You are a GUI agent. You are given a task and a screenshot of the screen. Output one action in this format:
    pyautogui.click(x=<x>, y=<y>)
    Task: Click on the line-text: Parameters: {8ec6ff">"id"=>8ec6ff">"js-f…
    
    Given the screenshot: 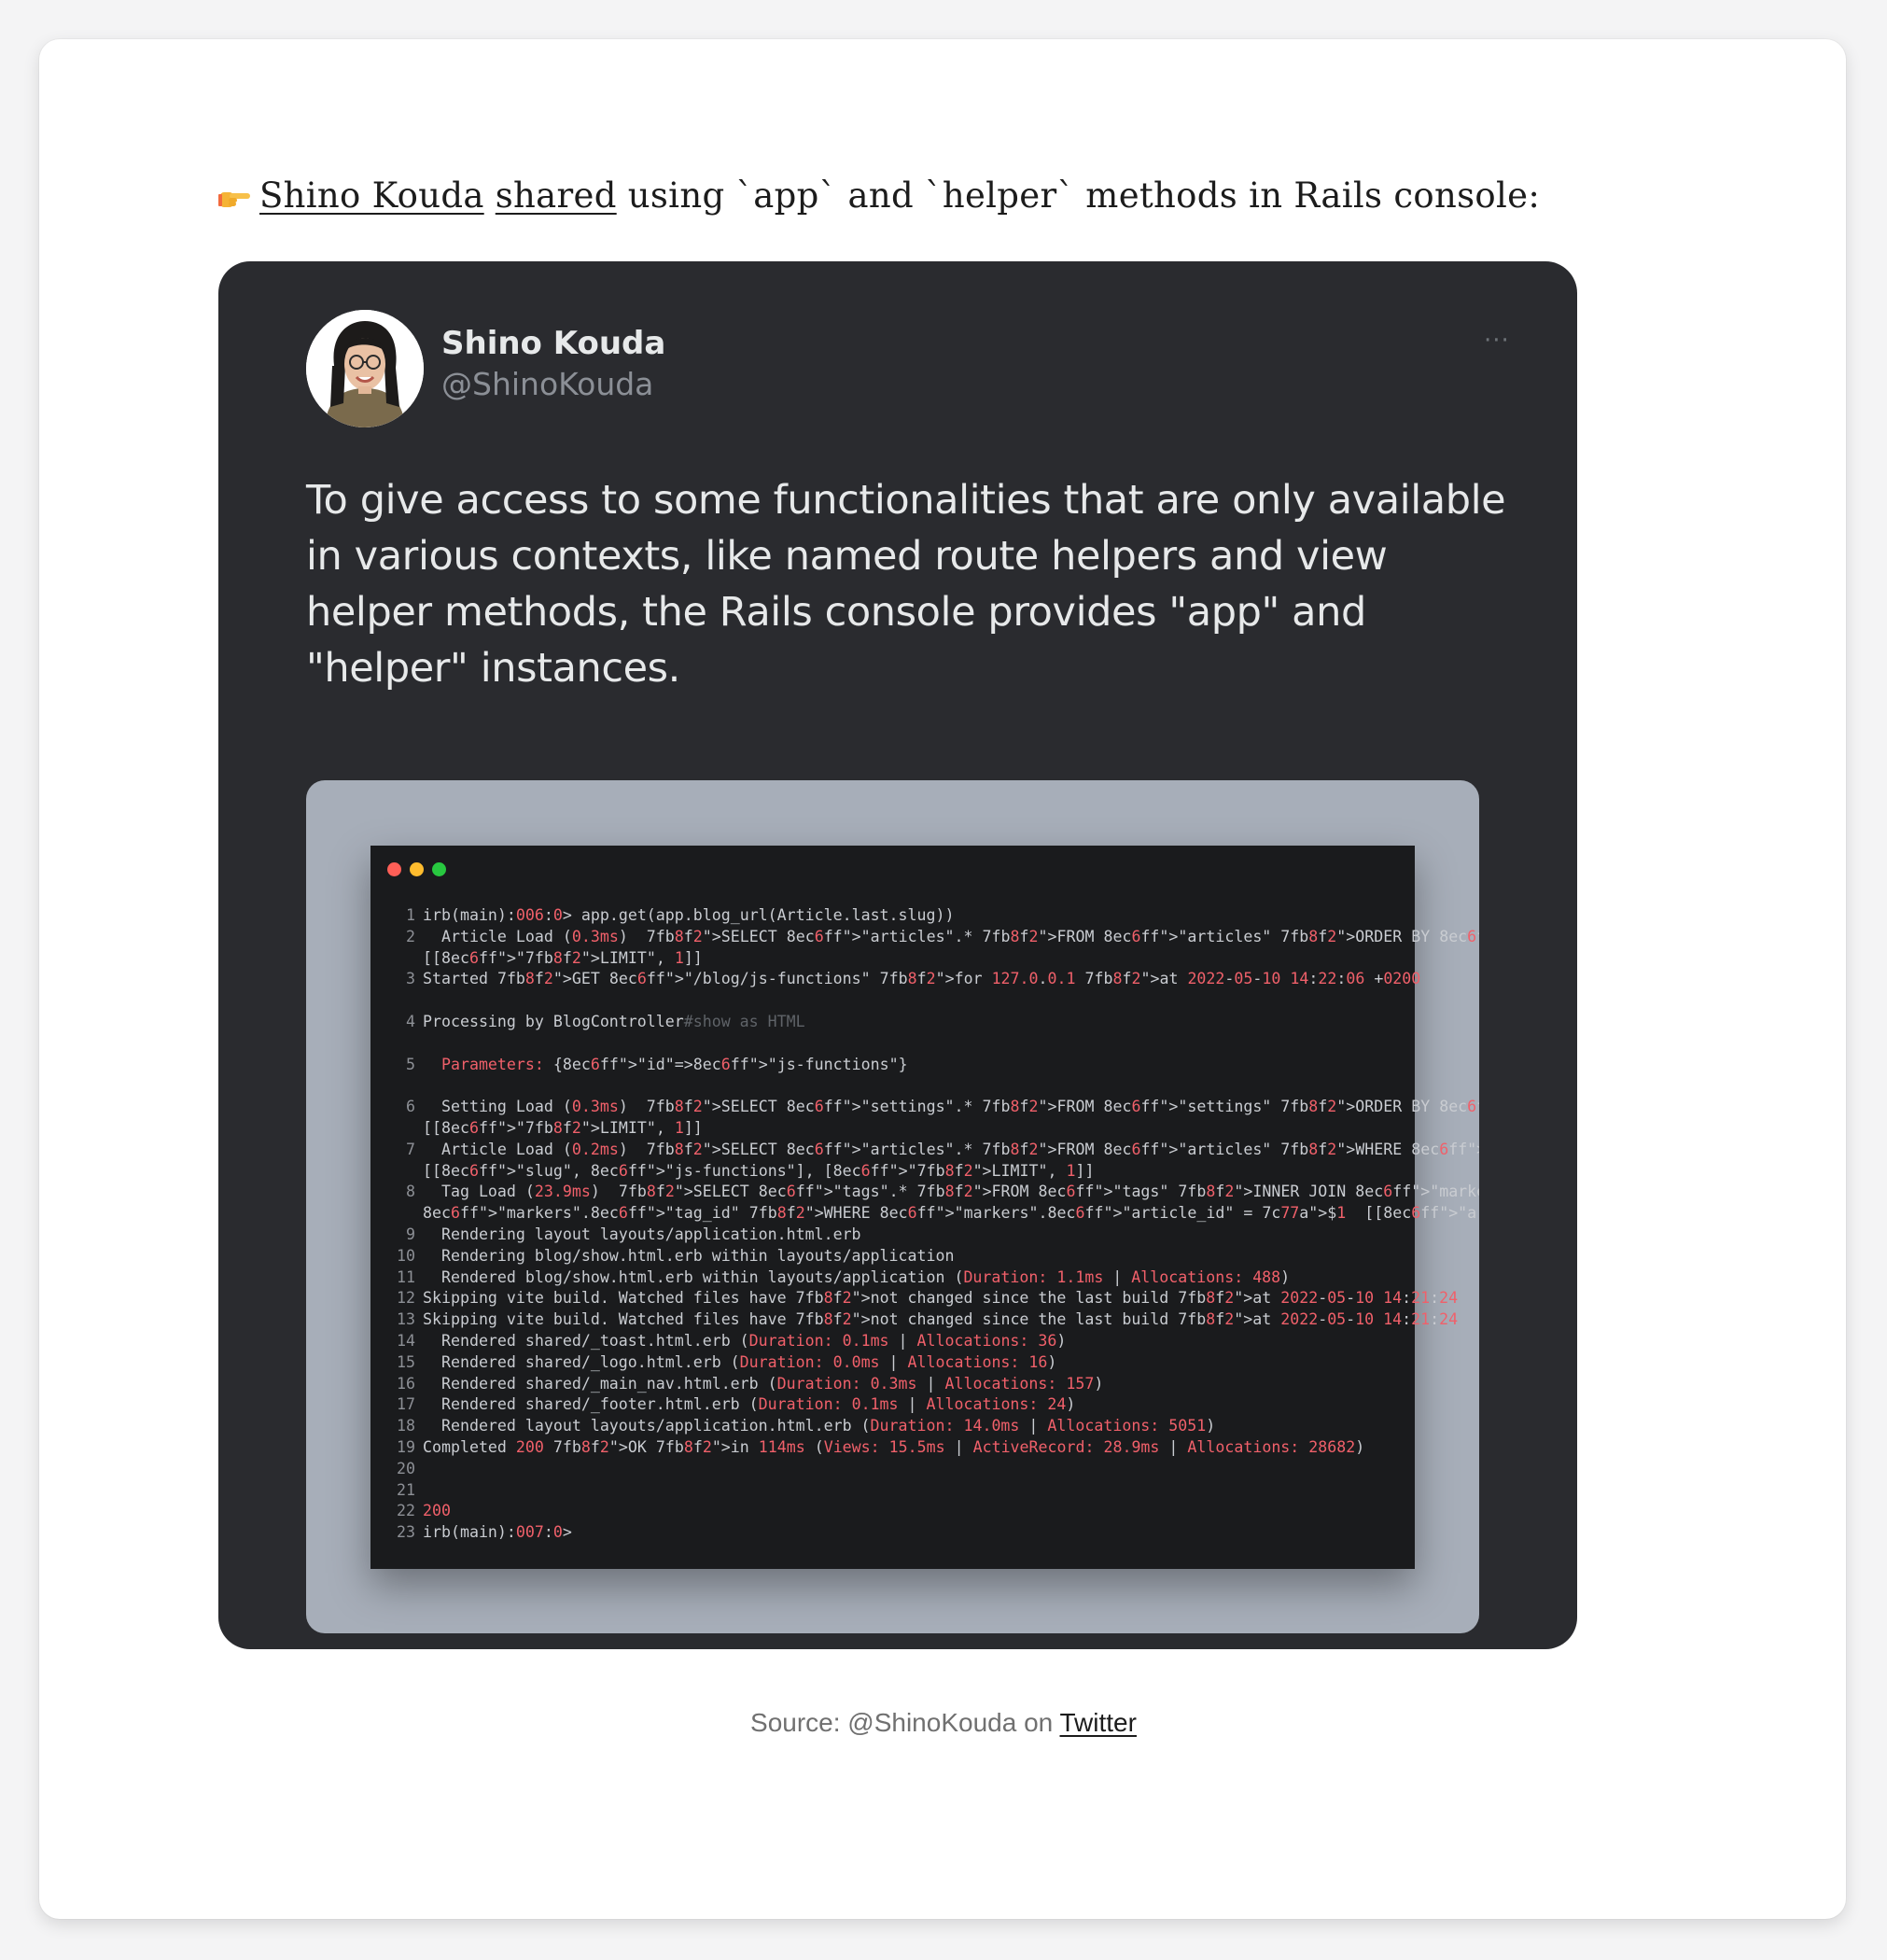 What is the action you would take?
    pyautogui.click(x=674, y=1064)
    